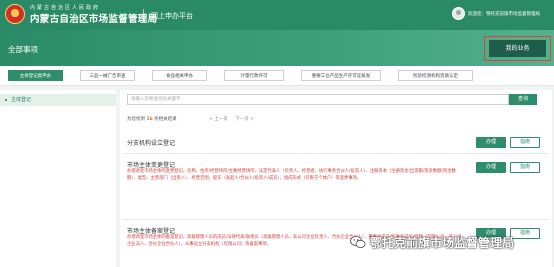  What do you see at coordinates (94, 19) in the screenshot?
I see `org-name: 内蒙古自治区市场监督管理局` at bounding box center [94, 19].